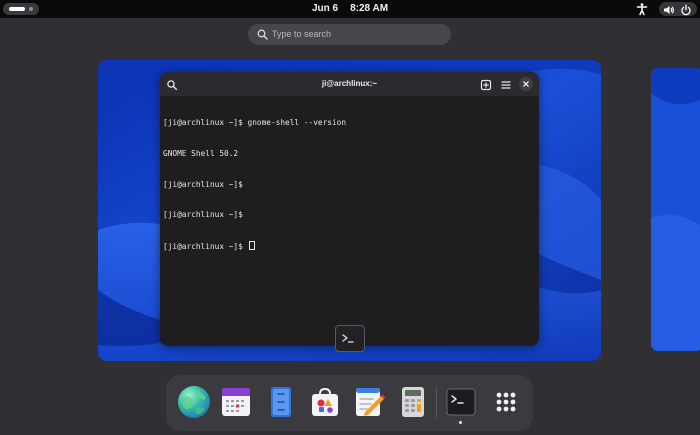  Describe the element at coordinates (678, 9) in the screenshot. I see `system-menu-button` at that location.